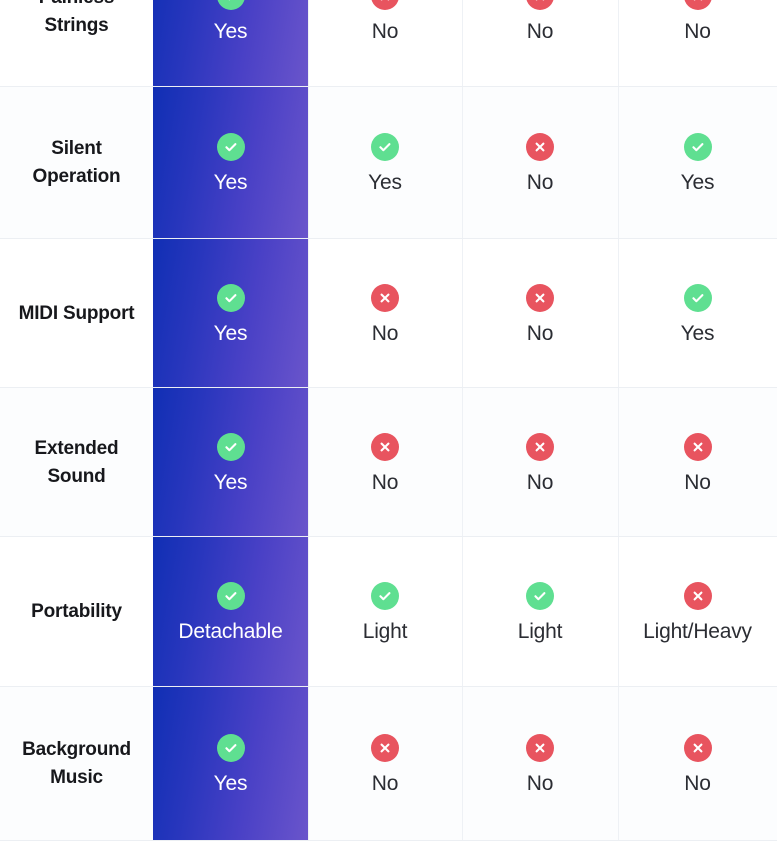  What do you see at coordinates (230, 631) in the screenshot?
I see `cell-value-label: Detachable` at bounding box center [230, 631].